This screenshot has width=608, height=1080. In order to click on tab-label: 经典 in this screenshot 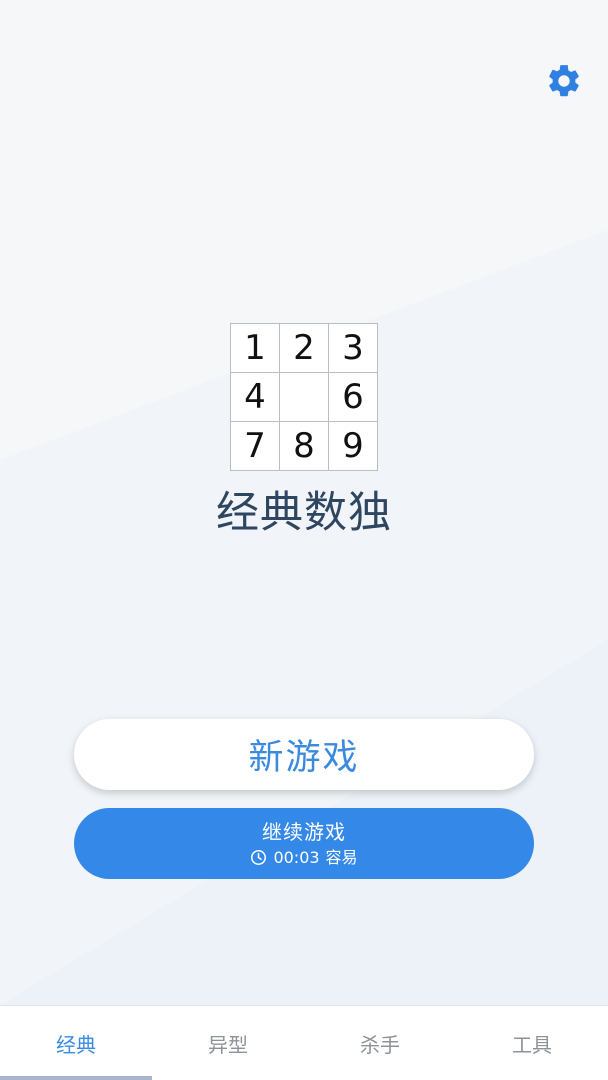, I will do `click(76, 1044)`.